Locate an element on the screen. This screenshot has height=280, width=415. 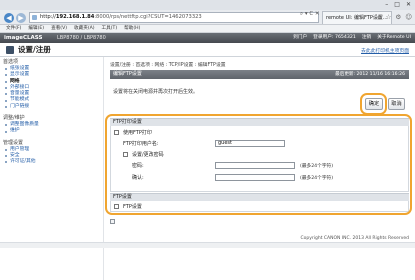
menu-tools: 工具(T) is located at coordinates (110, 28).